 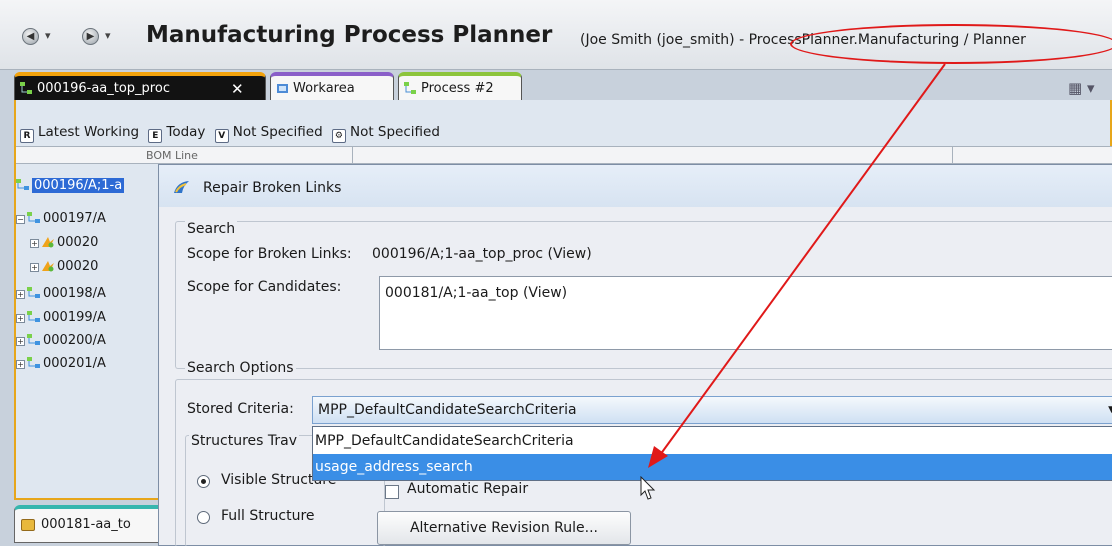 I want to click on tab-top-proc: 000196-aa_top_proc ✕, so click(x=140, y=86).